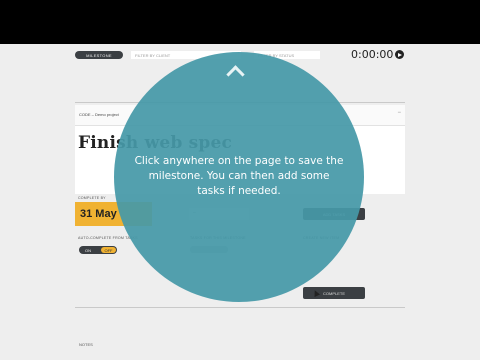 The width and height of the screenshot is (480, 360). What do you see at coordinates (98, 250) in the screenshot?
I see `auto-complete-toggle: ON OFF` at bounding box center [98, 250].